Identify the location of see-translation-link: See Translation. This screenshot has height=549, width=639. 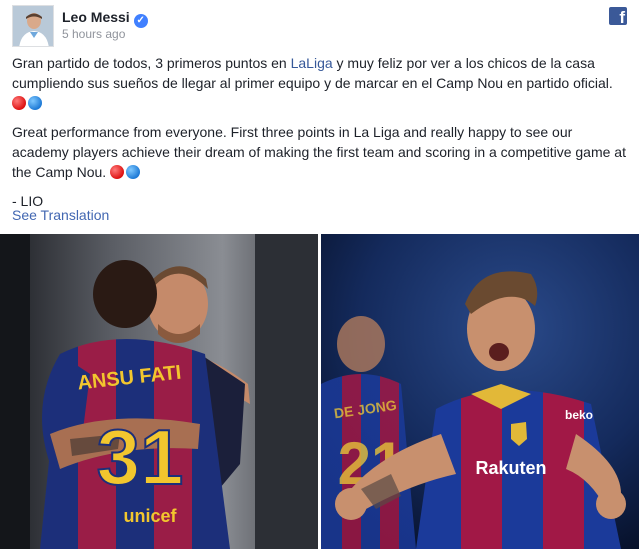
(60, 215).